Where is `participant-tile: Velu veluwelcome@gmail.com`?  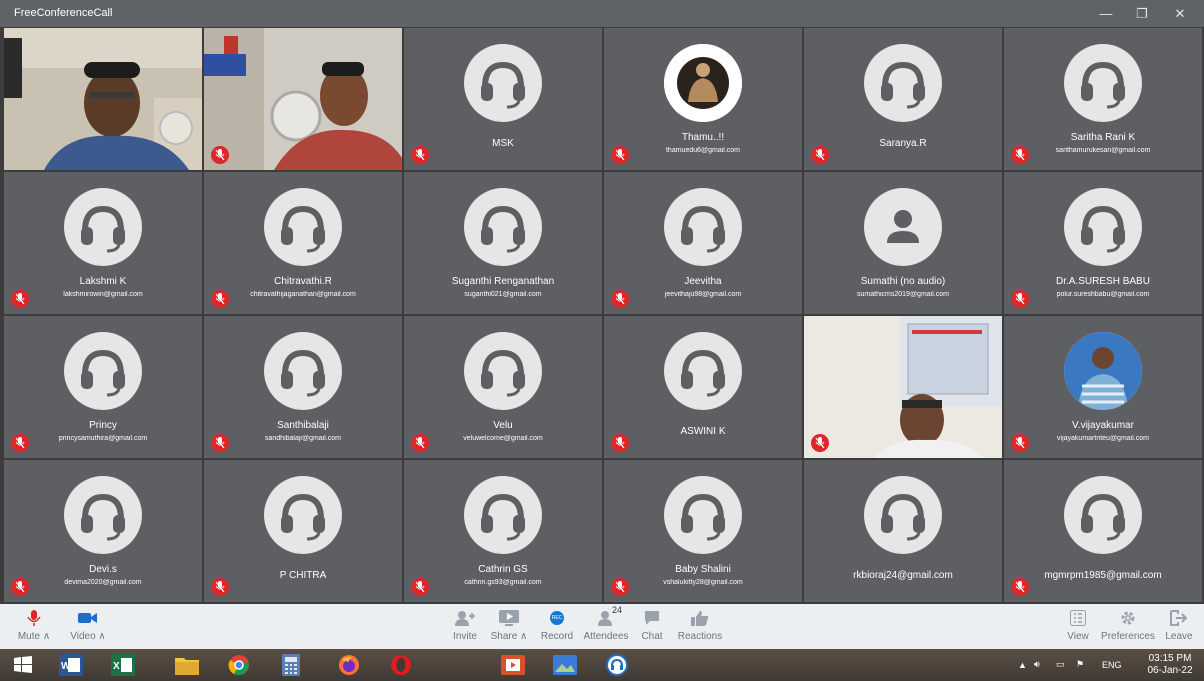 participant-tile: Velu veluwelcome@gmail.com is located at coordinates (503, 387).